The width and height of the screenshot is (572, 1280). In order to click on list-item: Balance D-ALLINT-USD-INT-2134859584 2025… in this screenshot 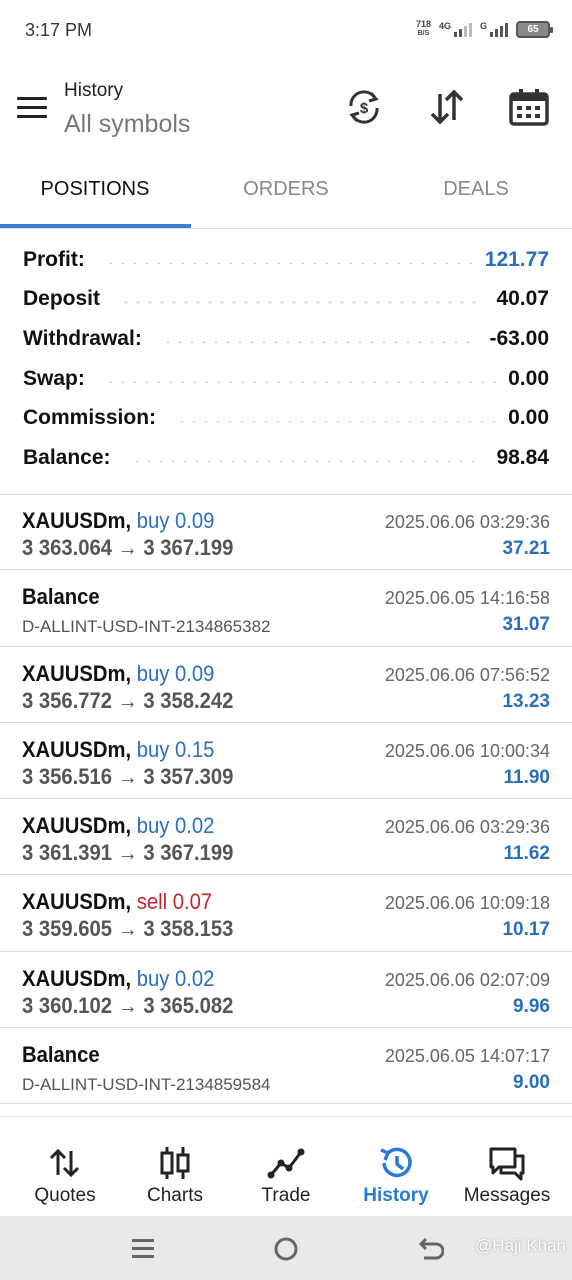, I will do `click(286, 1066)`.